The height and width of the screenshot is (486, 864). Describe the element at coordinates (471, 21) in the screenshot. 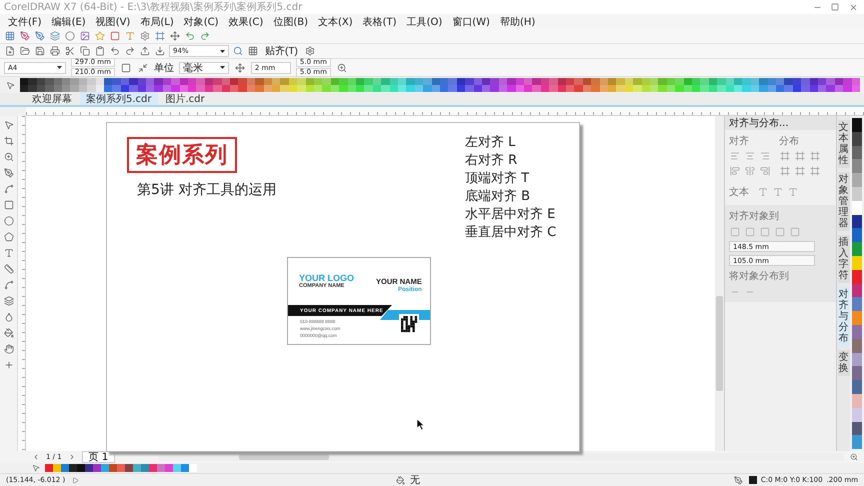

I see `menu-item: 窗口(W)` at that location.